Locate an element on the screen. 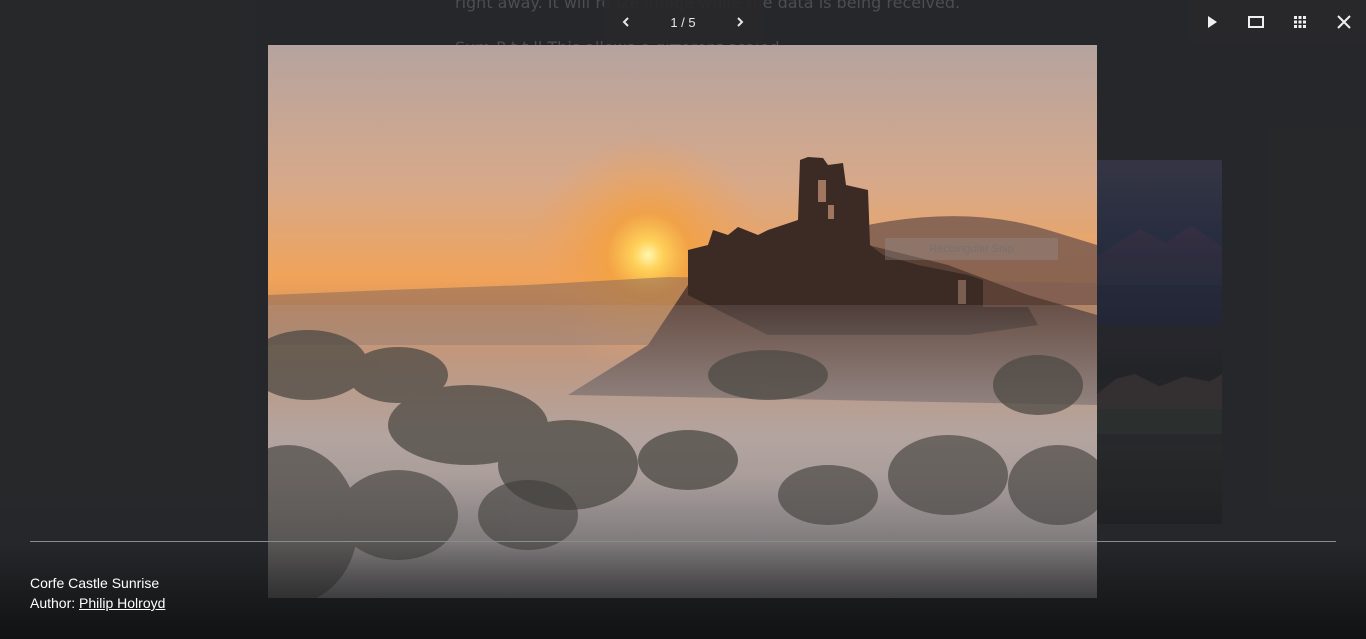 The image size is (1366, 639). fullscreen-button is located at coordinates (1256, 22).